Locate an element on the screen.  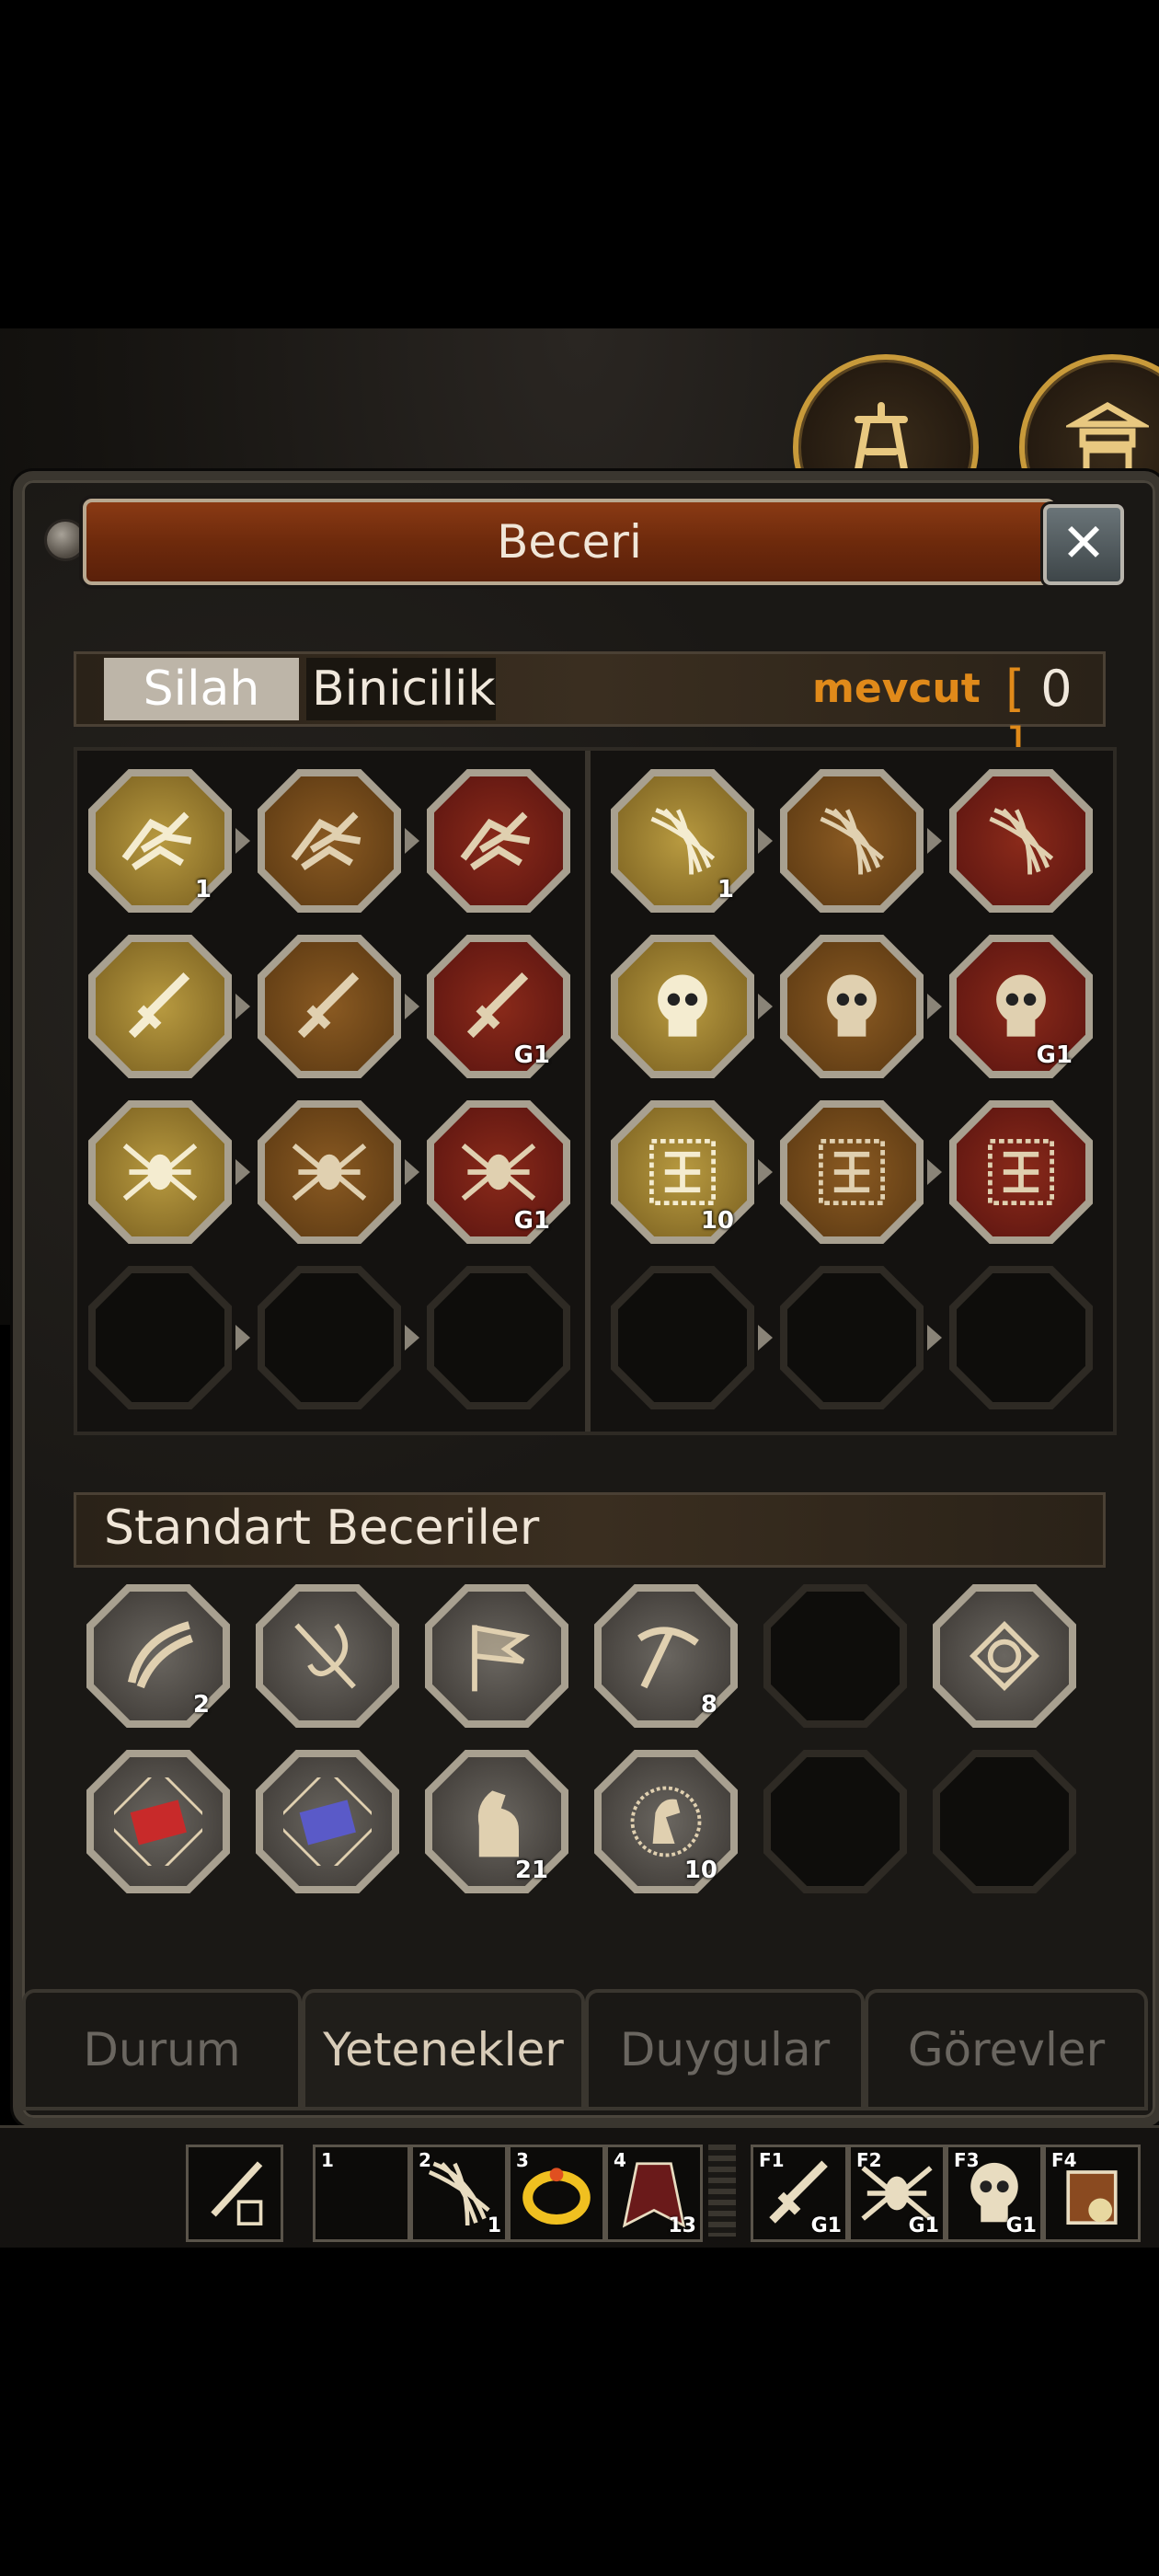
skill-slot-r3-c4: 10 is located at coordinates (682, 1172).